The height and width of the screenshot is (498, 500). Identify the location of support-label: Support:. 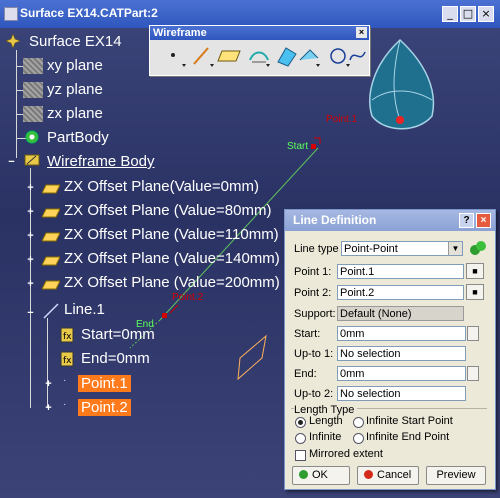
(315, 314).